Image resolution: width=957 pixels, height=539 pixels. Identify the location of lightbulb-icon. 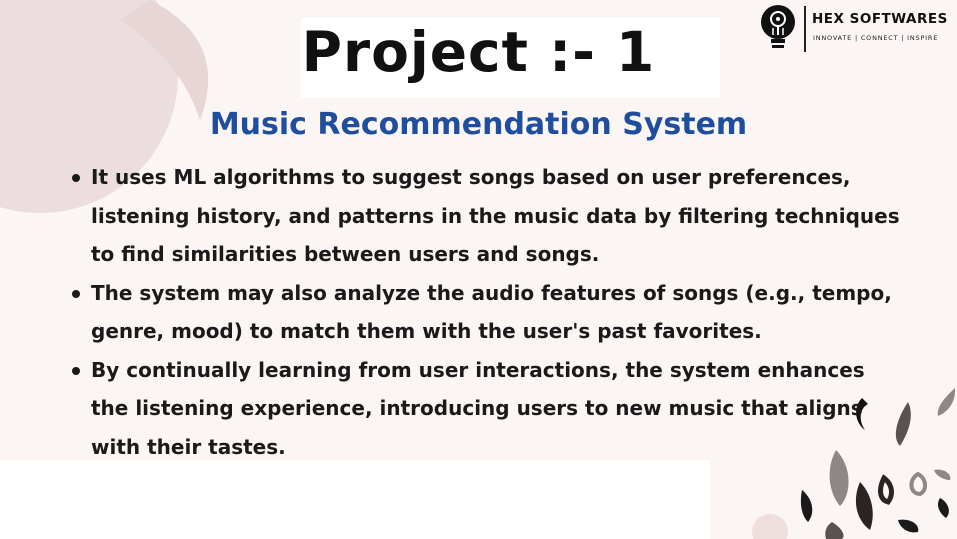
(778, 26).